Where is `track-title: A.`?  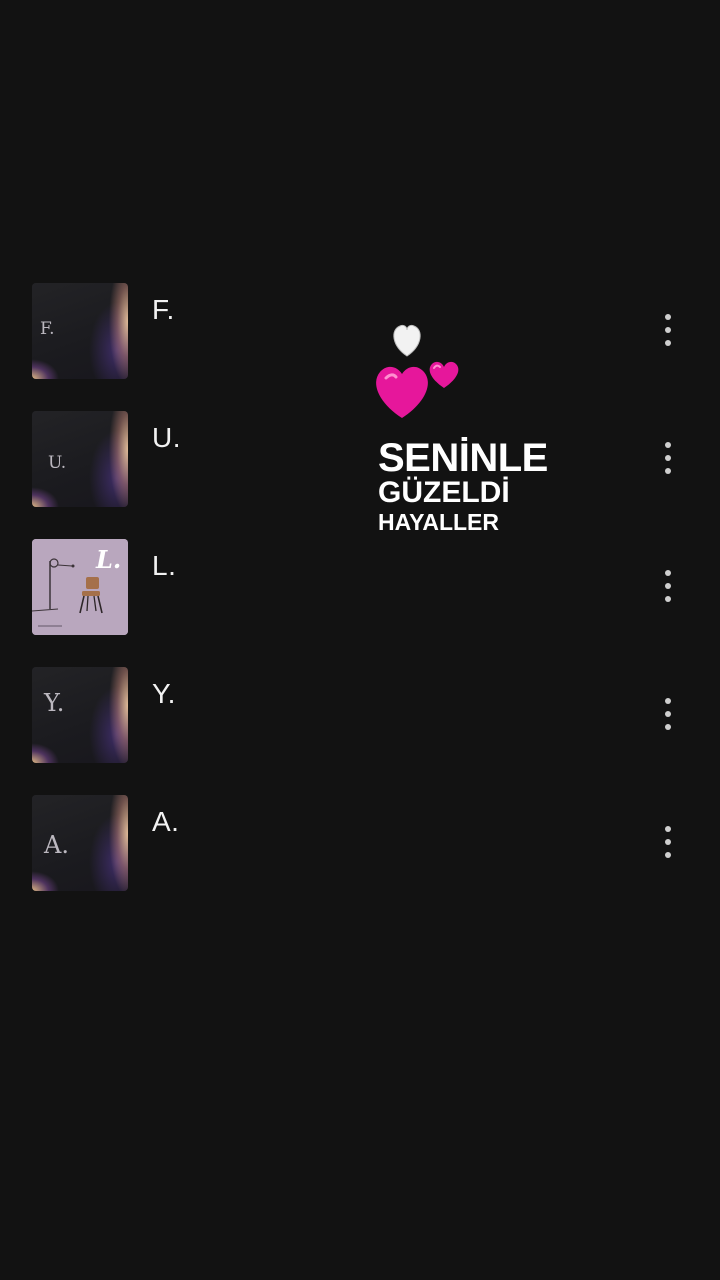
track-title: A. is located at coordinates (166, 821).